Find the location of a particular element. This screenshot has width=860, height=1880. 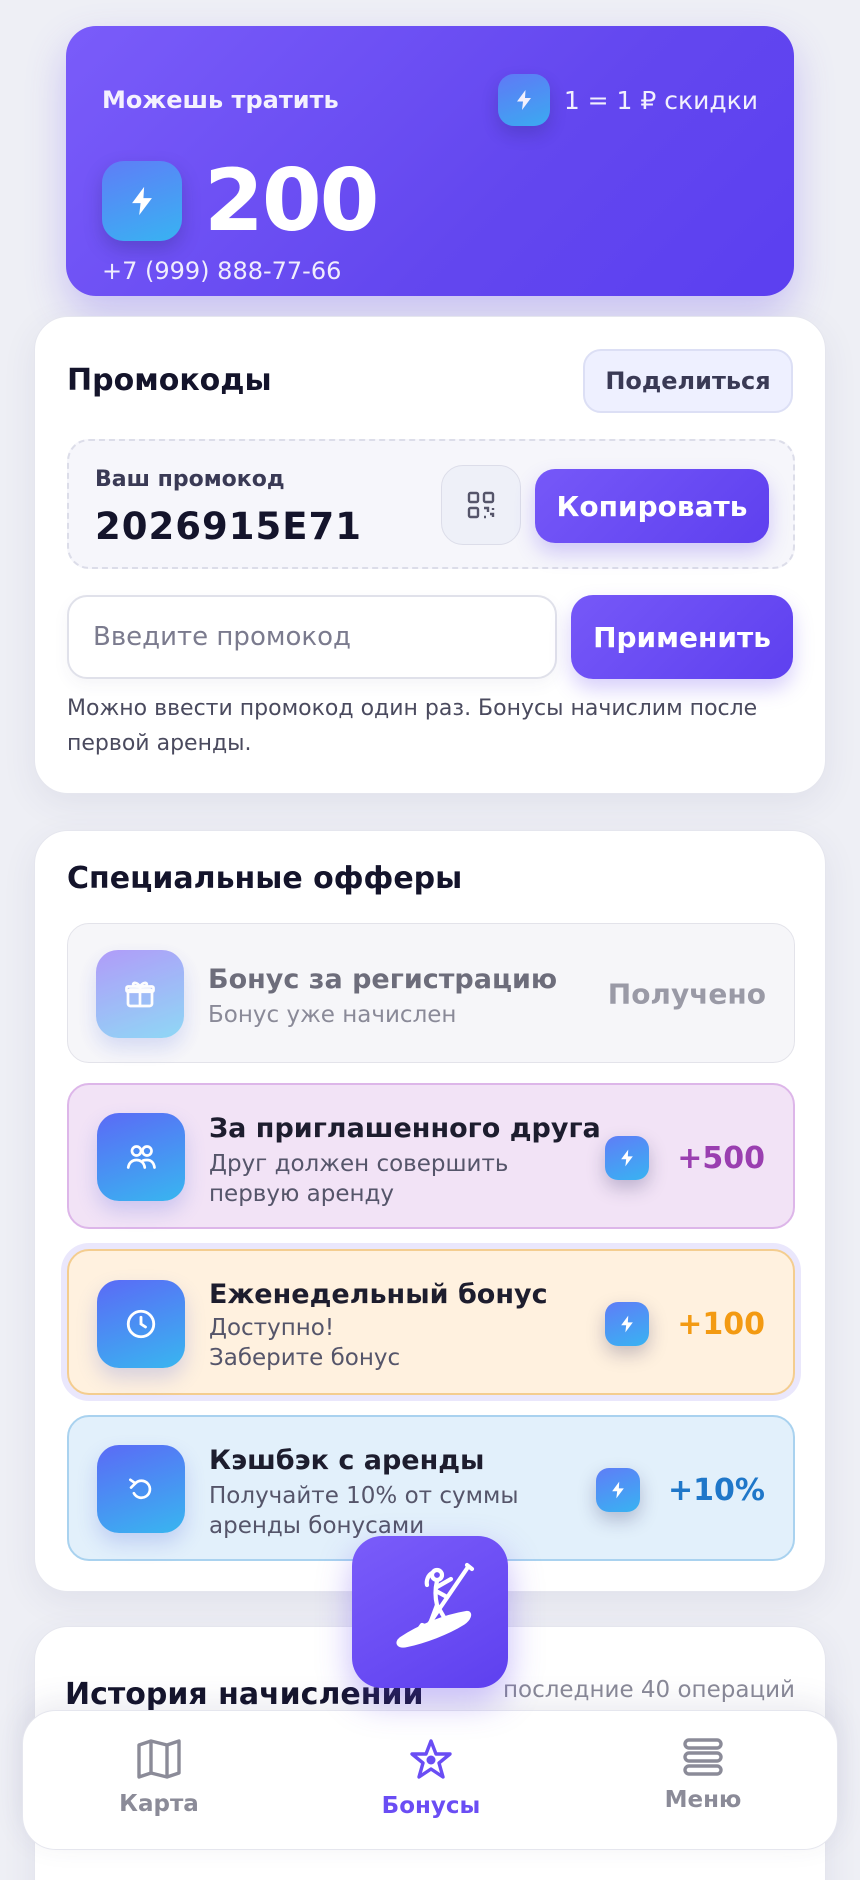

users-icon is located at coordinates (141, 1157).